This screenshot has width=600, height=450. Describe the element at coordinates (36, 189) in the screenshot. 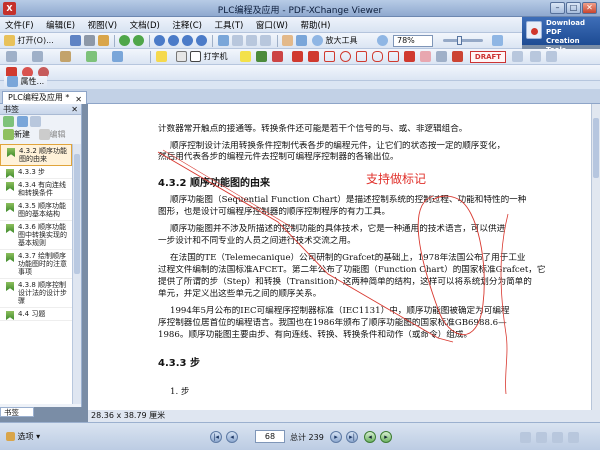

I see `list-item: 4.3.4 有向连线和转换条件` at that location.